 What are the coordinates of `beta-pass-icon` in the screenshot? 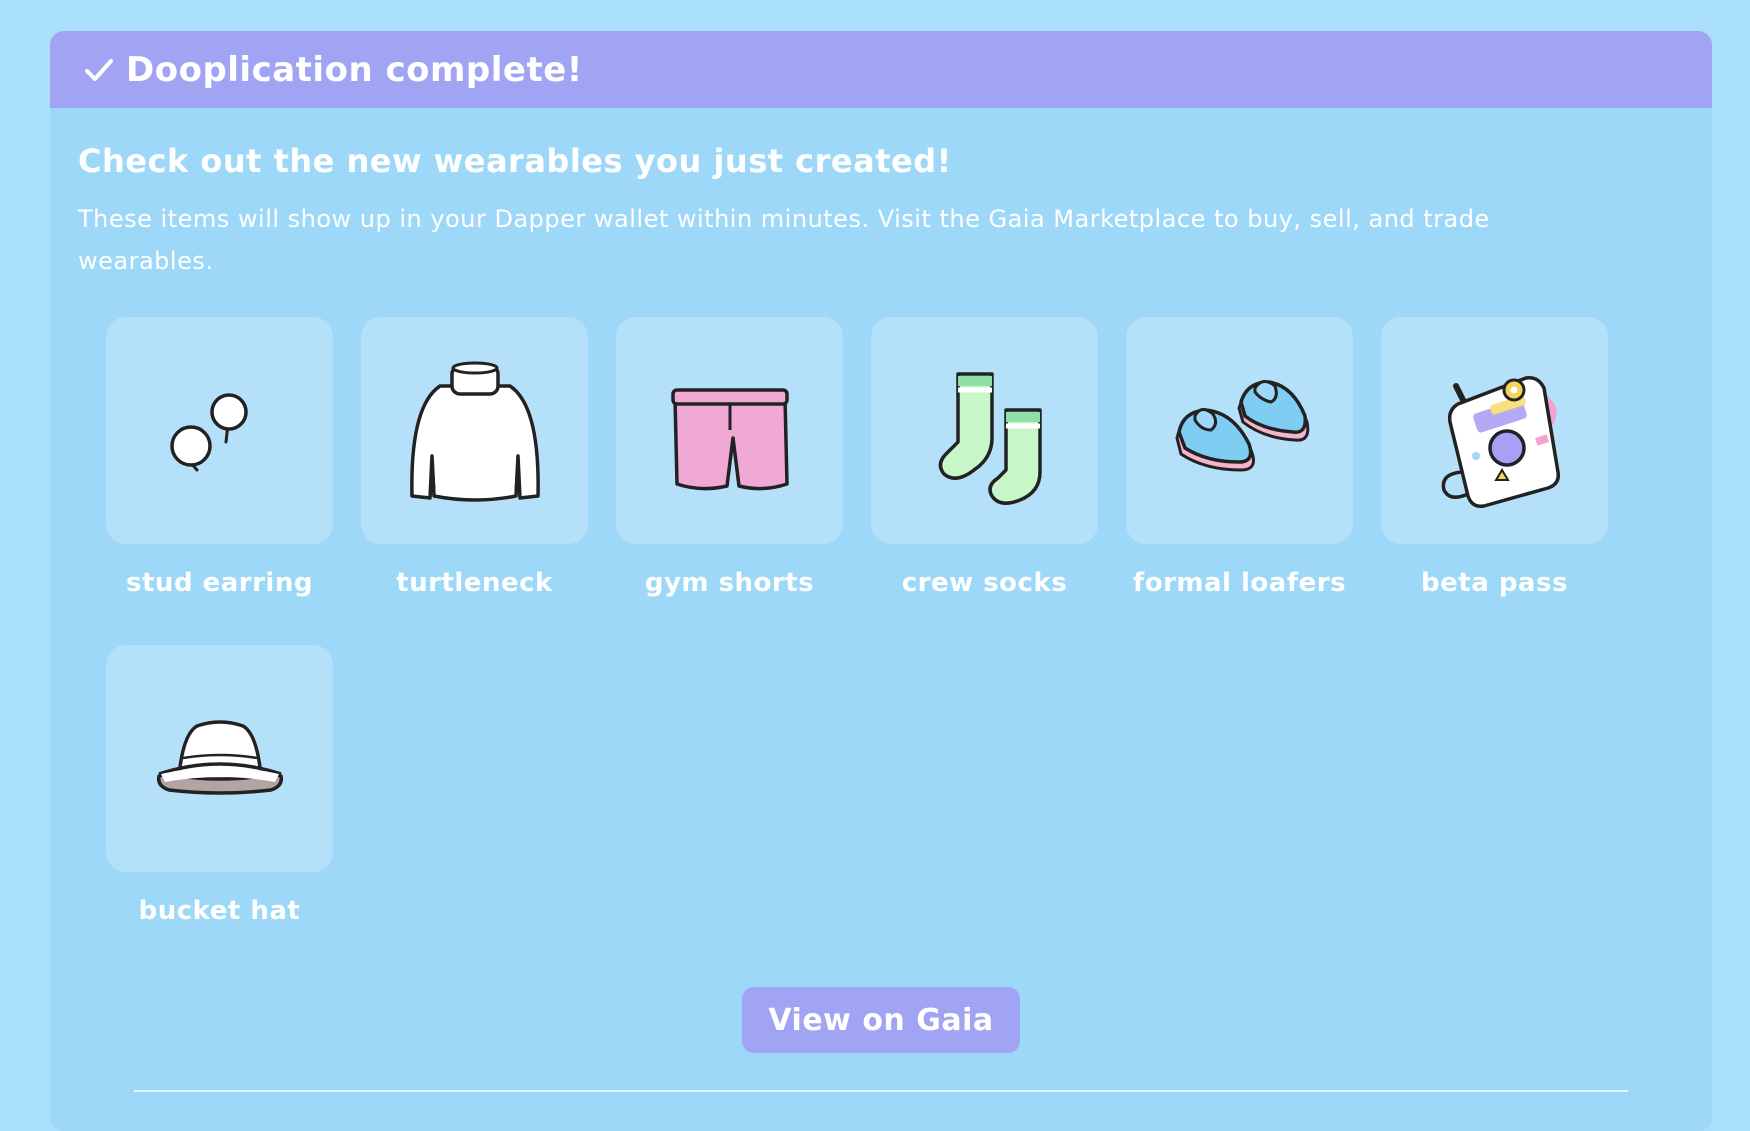 It's located at (1500, 441).